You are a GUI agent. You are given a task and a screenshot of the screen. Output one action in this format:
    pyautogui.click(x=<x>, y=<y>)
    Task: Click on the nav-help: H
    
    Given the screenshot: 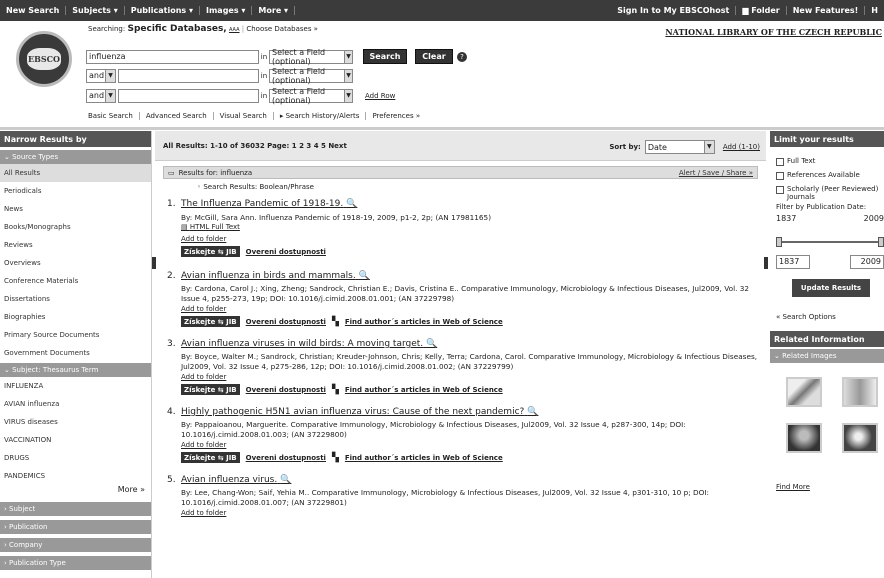 What is the action you would take?
    pyautogui.click(x=874, y=10)
    